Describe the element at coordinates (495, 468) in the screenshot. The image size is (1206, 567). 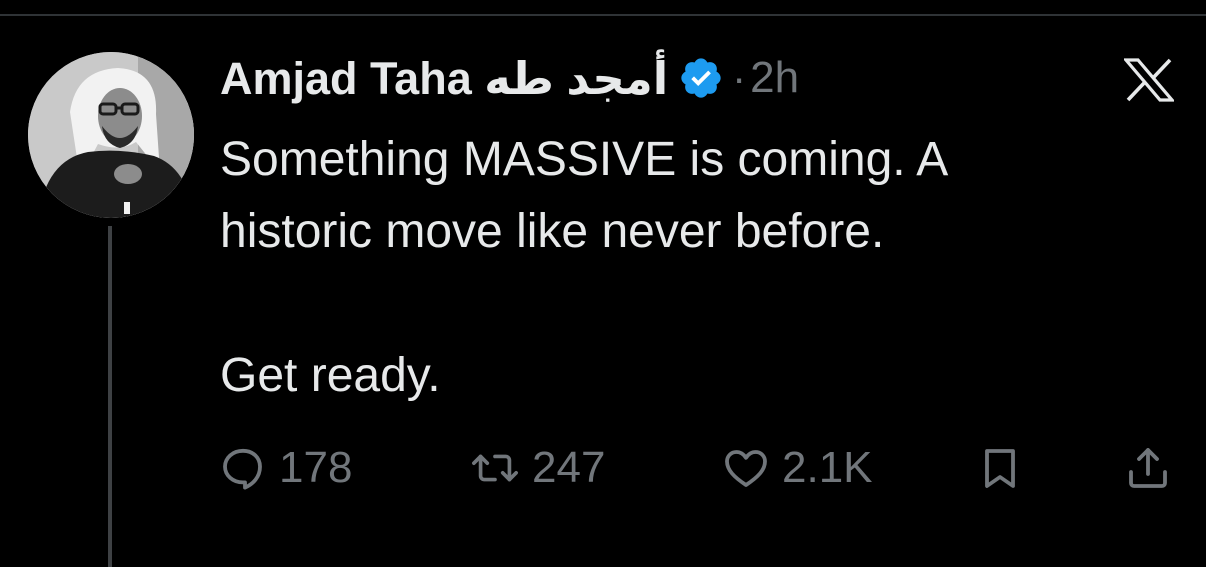
I see `retweet-arrows-icon` at that location.